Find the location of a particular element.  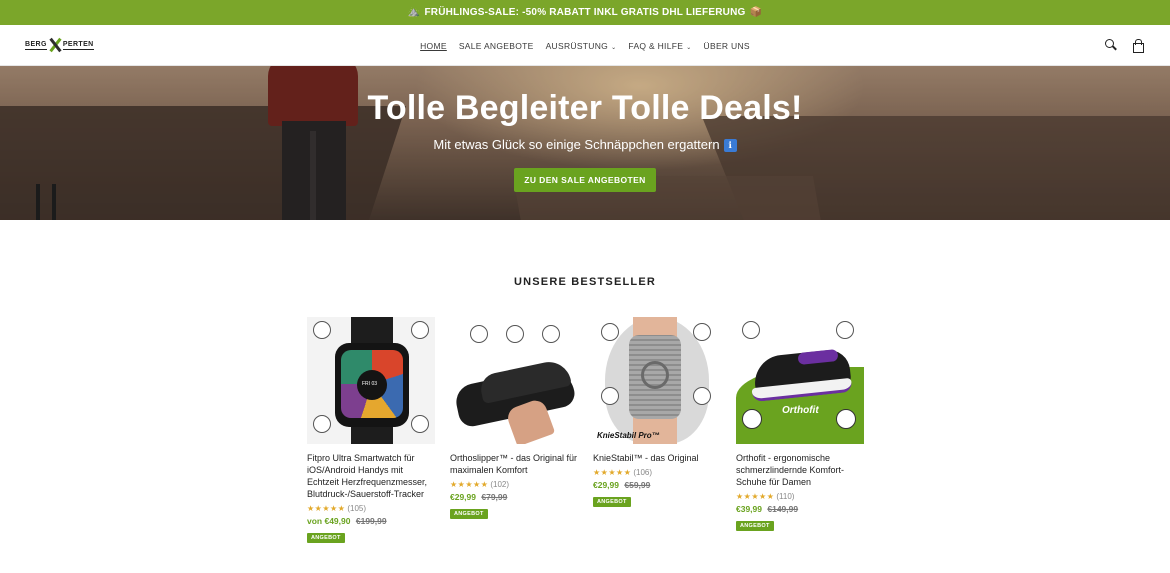

product-image-orthofit: Orthofit is located at coordinates (800, 380).